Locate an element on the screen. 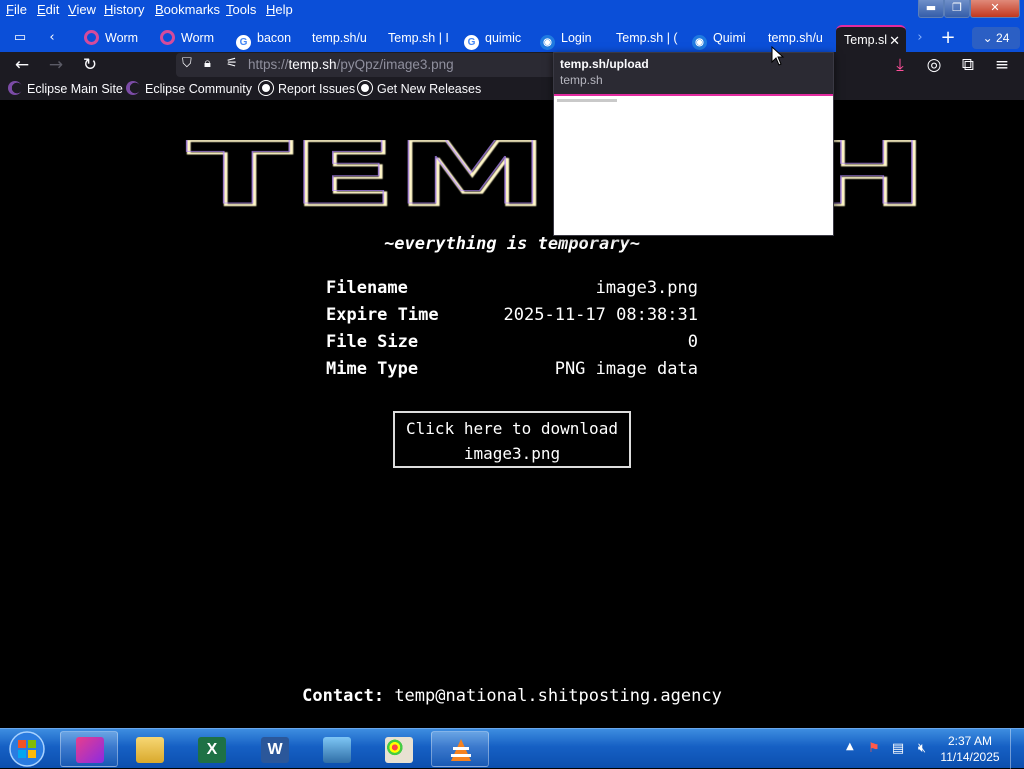 This screenshot has height=769, width=1024. scroll-tabs-right-icon: › is located at coordinates (920, 38).